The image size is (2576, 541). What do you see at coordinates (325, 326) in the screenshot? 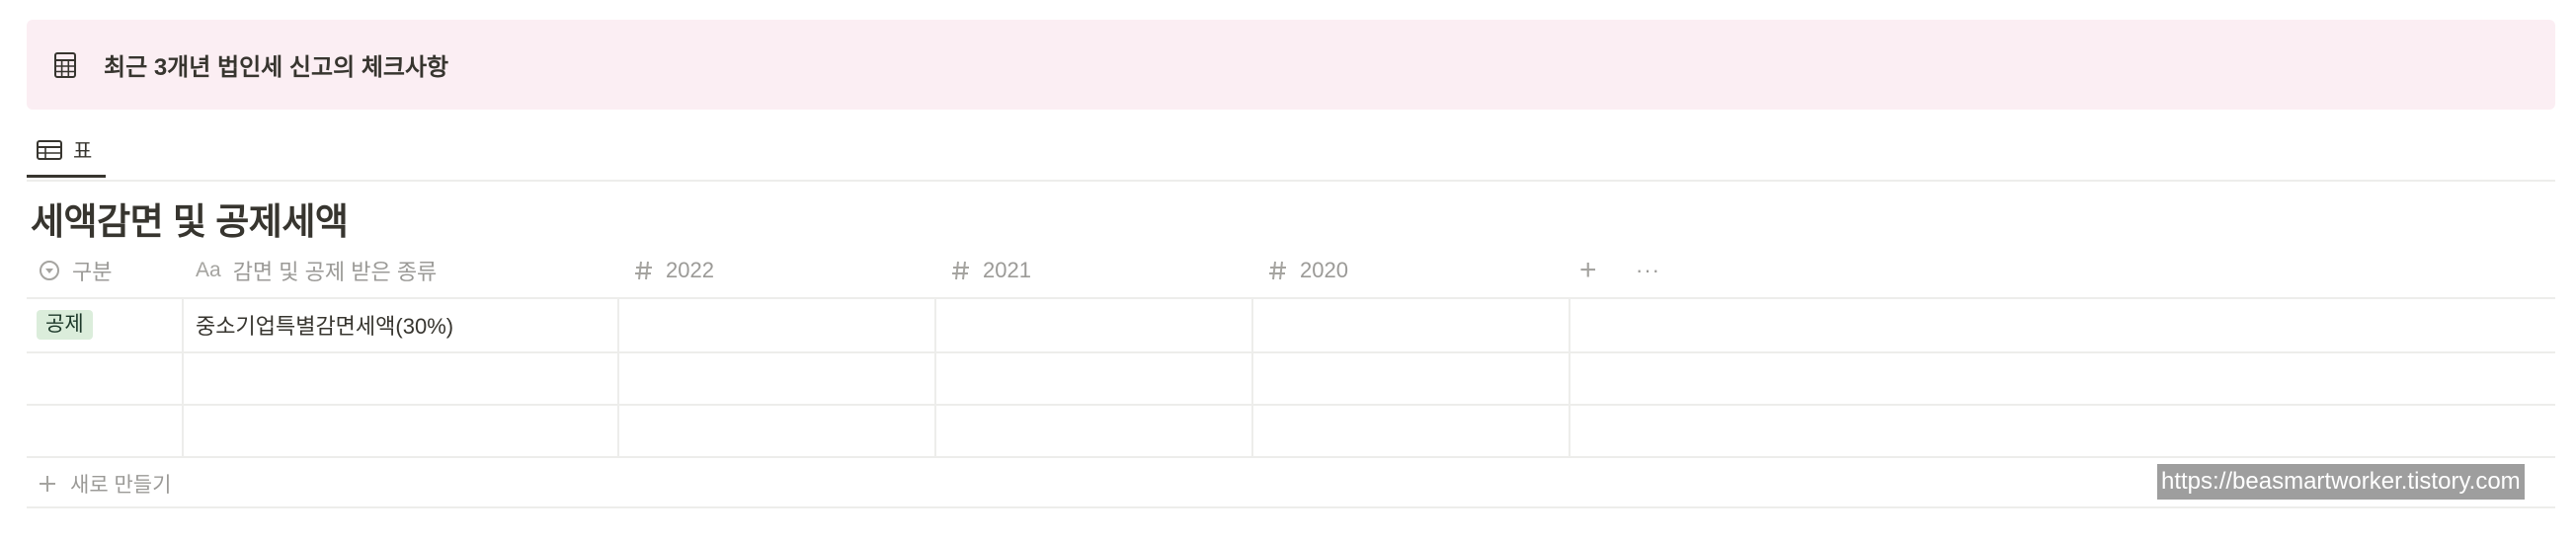
I see `name-text: 중소기업특별감면세액(30%)` at bounding box center [325, 326].